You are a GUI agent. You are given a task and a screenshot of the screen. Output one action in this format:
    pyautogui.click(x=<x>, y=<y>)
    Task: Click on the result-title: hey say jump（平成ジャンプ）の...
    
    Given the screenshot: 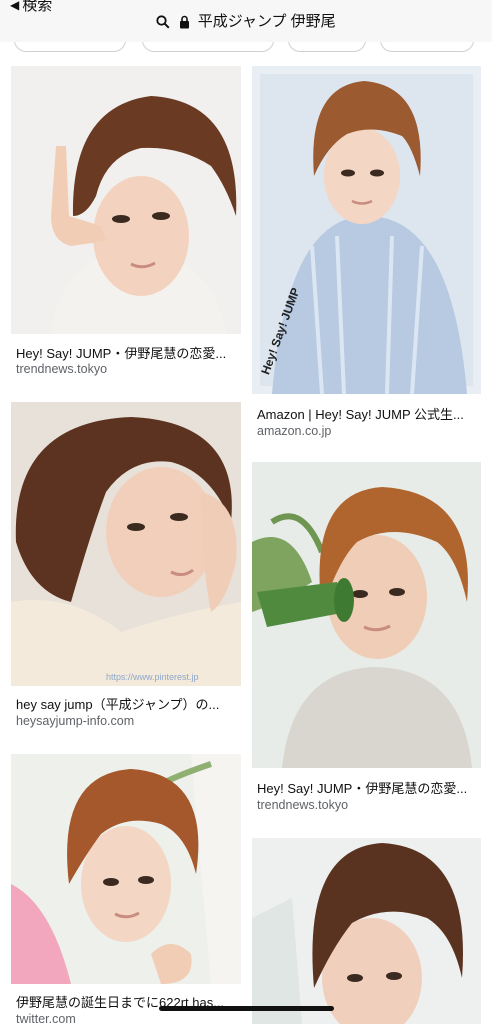 What is the action you would take?
    pyautogui.click(x=127, y=703)
    